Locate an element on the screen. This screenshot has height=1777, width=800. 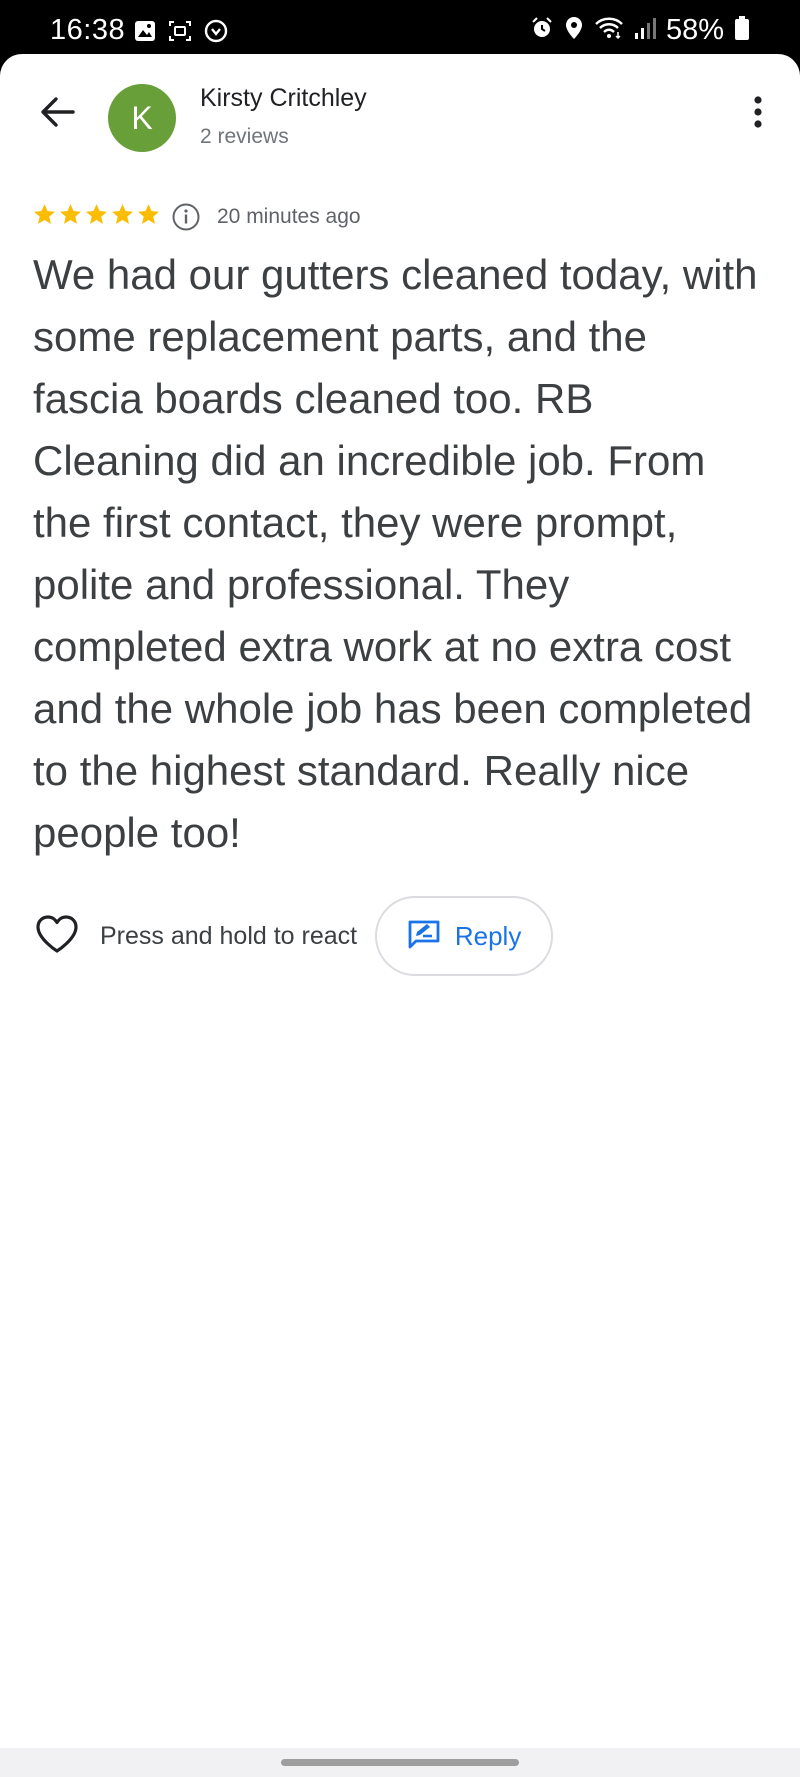
reply-icon is located at coordinates (424, 936).